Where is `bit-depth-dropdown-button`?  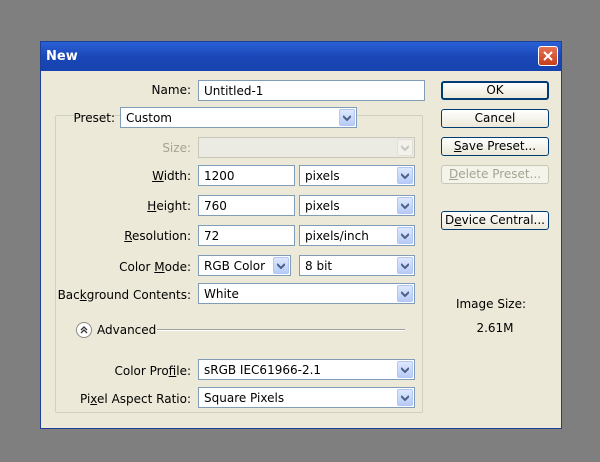
bit-depth-dropdown-button is located at coordinates (405, 265).